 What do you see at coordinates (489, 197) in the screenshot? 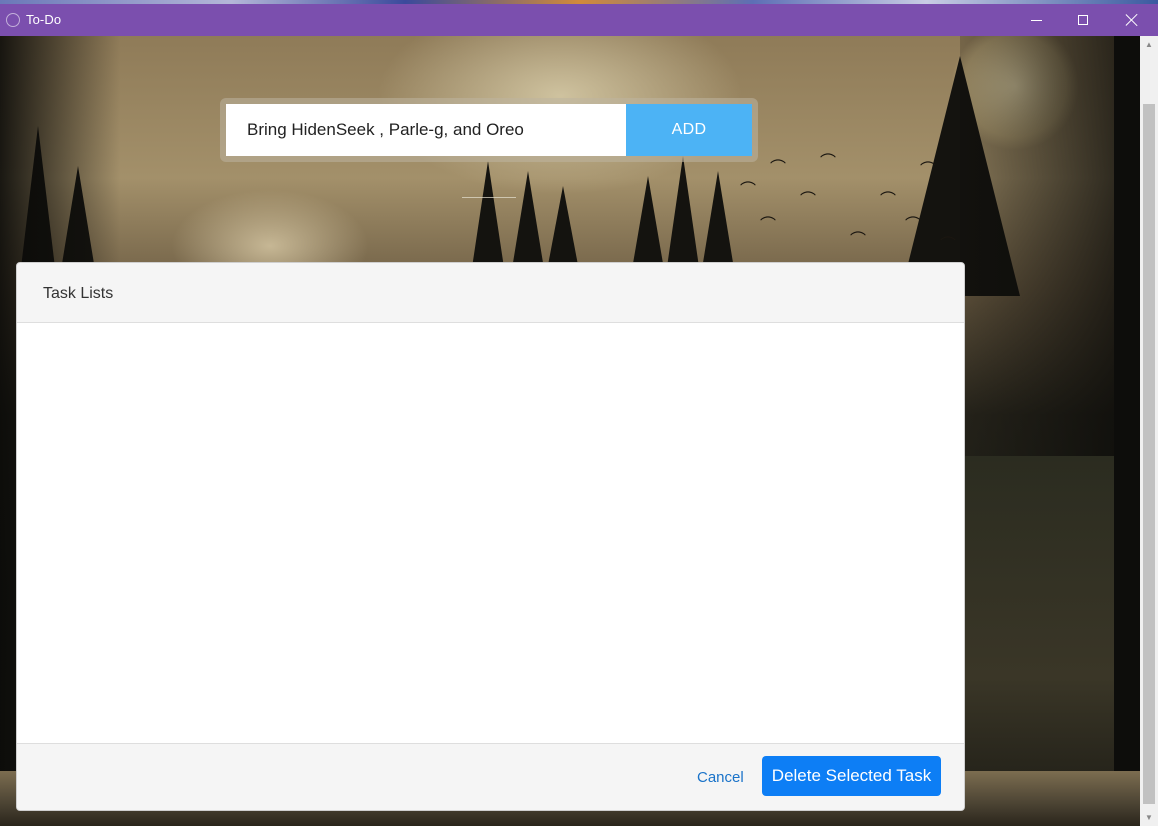
I see `decorative-divider` at bounding box center [489, 197].